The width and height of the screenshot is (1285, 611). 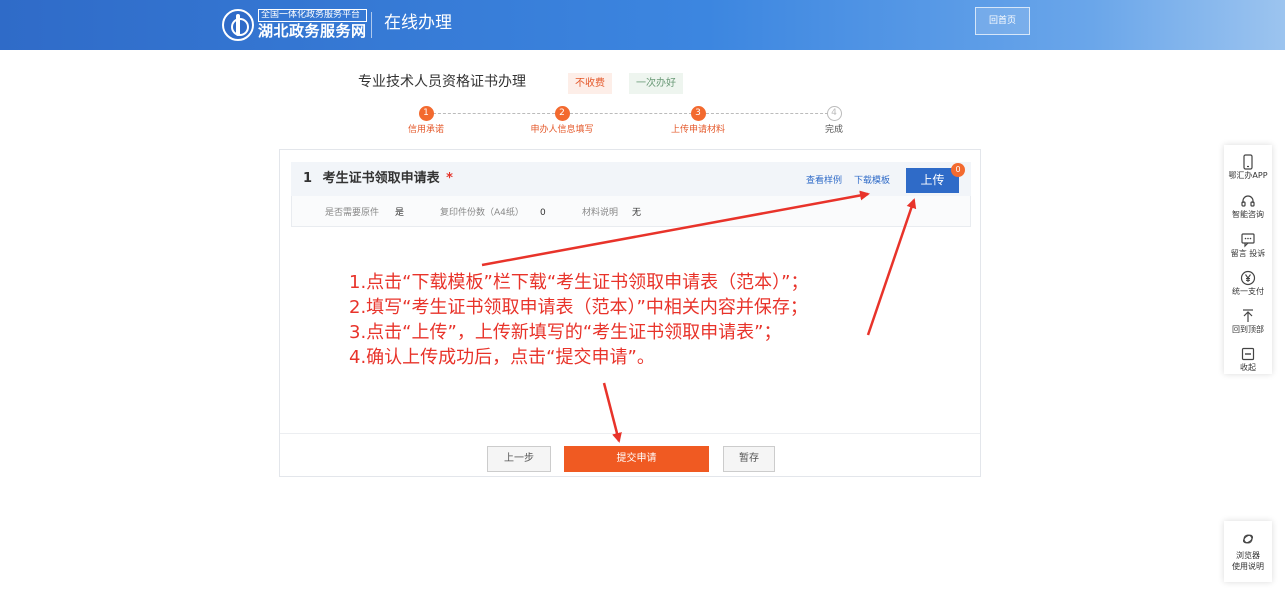 What do you see at coordinates (1248, 278) in the screenshot?
I see `yuan-icon` at bounding box center [1248, 278].